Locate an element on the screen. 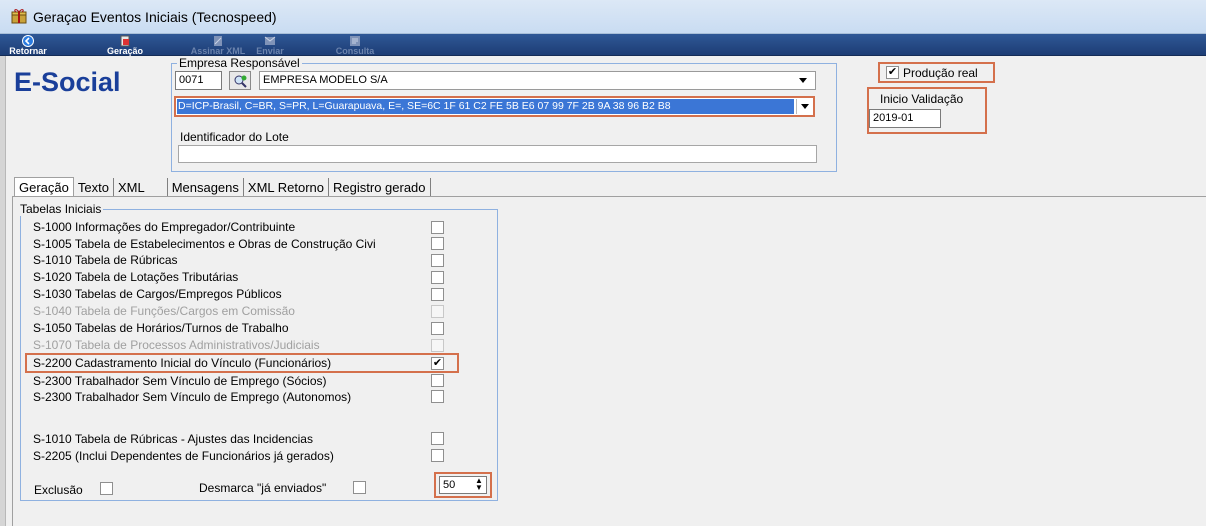 This screenshot has height=526, width=1206. item-s1020-checkbox is located at coordinates (437, 277).